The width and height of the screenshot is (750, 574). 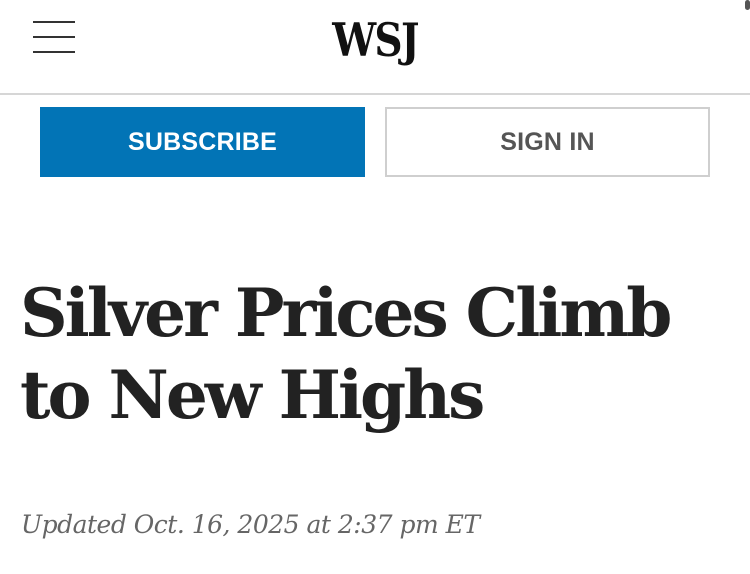 What do you see at coordinates (250, 524) in the screenshot?
I see `article-timestamp: Updated Oct. 16, 2025 at 2:37 pm ET` at bounding box center [250, 524].